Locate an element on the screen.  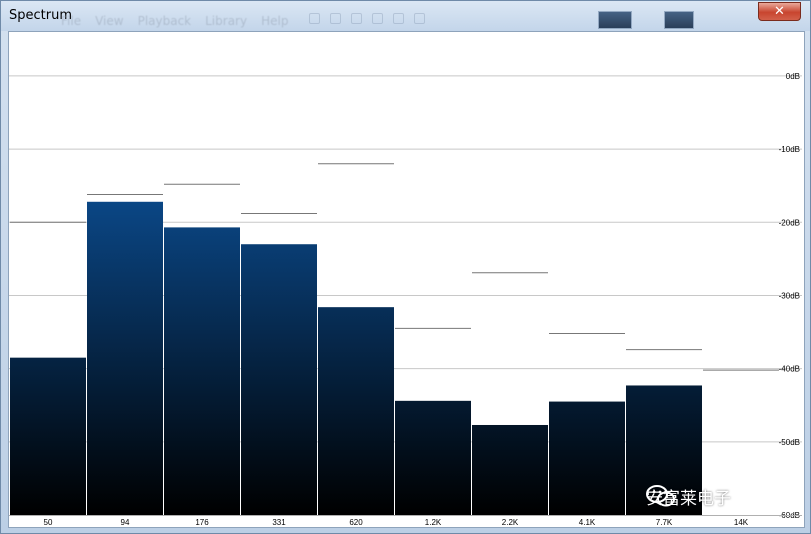
x-tick-label: 331 is located at coordinates (279, 522).